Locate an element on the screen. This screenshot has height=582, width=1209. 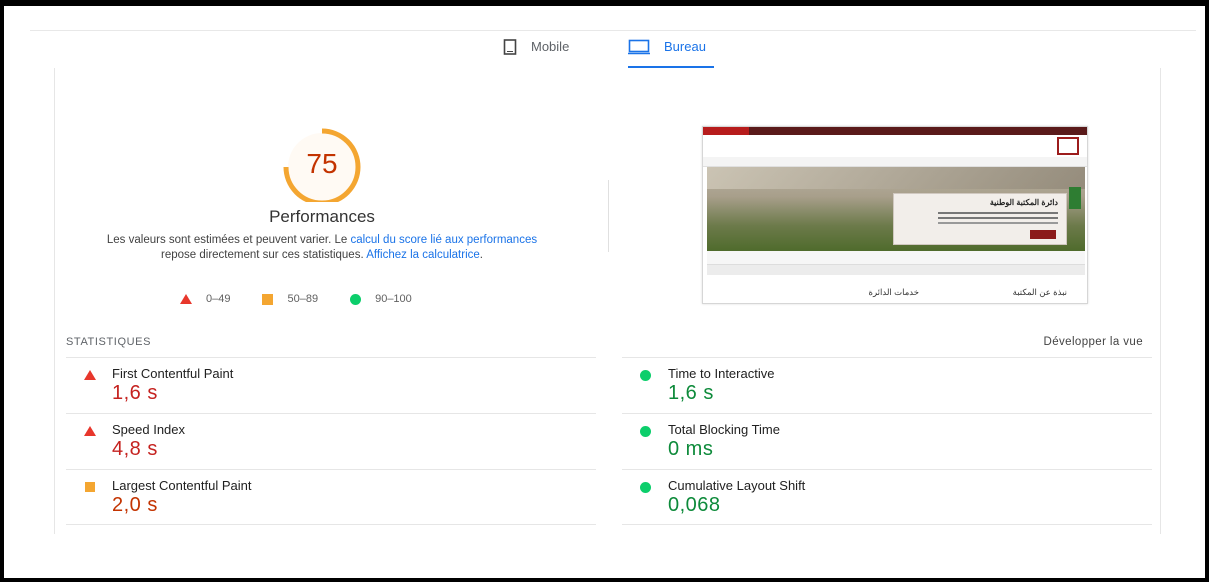
calculator-link: Affichez la calculatrice is located at coordinates (423, 255).